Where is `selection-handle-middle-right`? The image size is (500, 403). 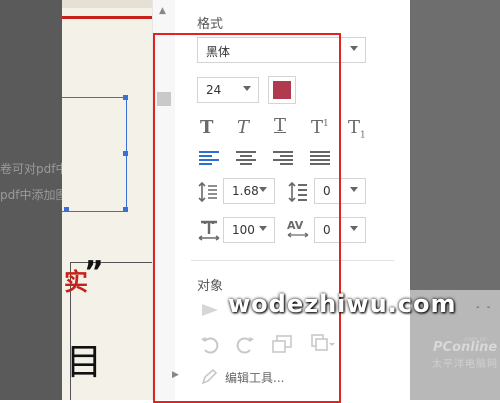 selection-handle-middle-right is located at coordinates (125, 153).